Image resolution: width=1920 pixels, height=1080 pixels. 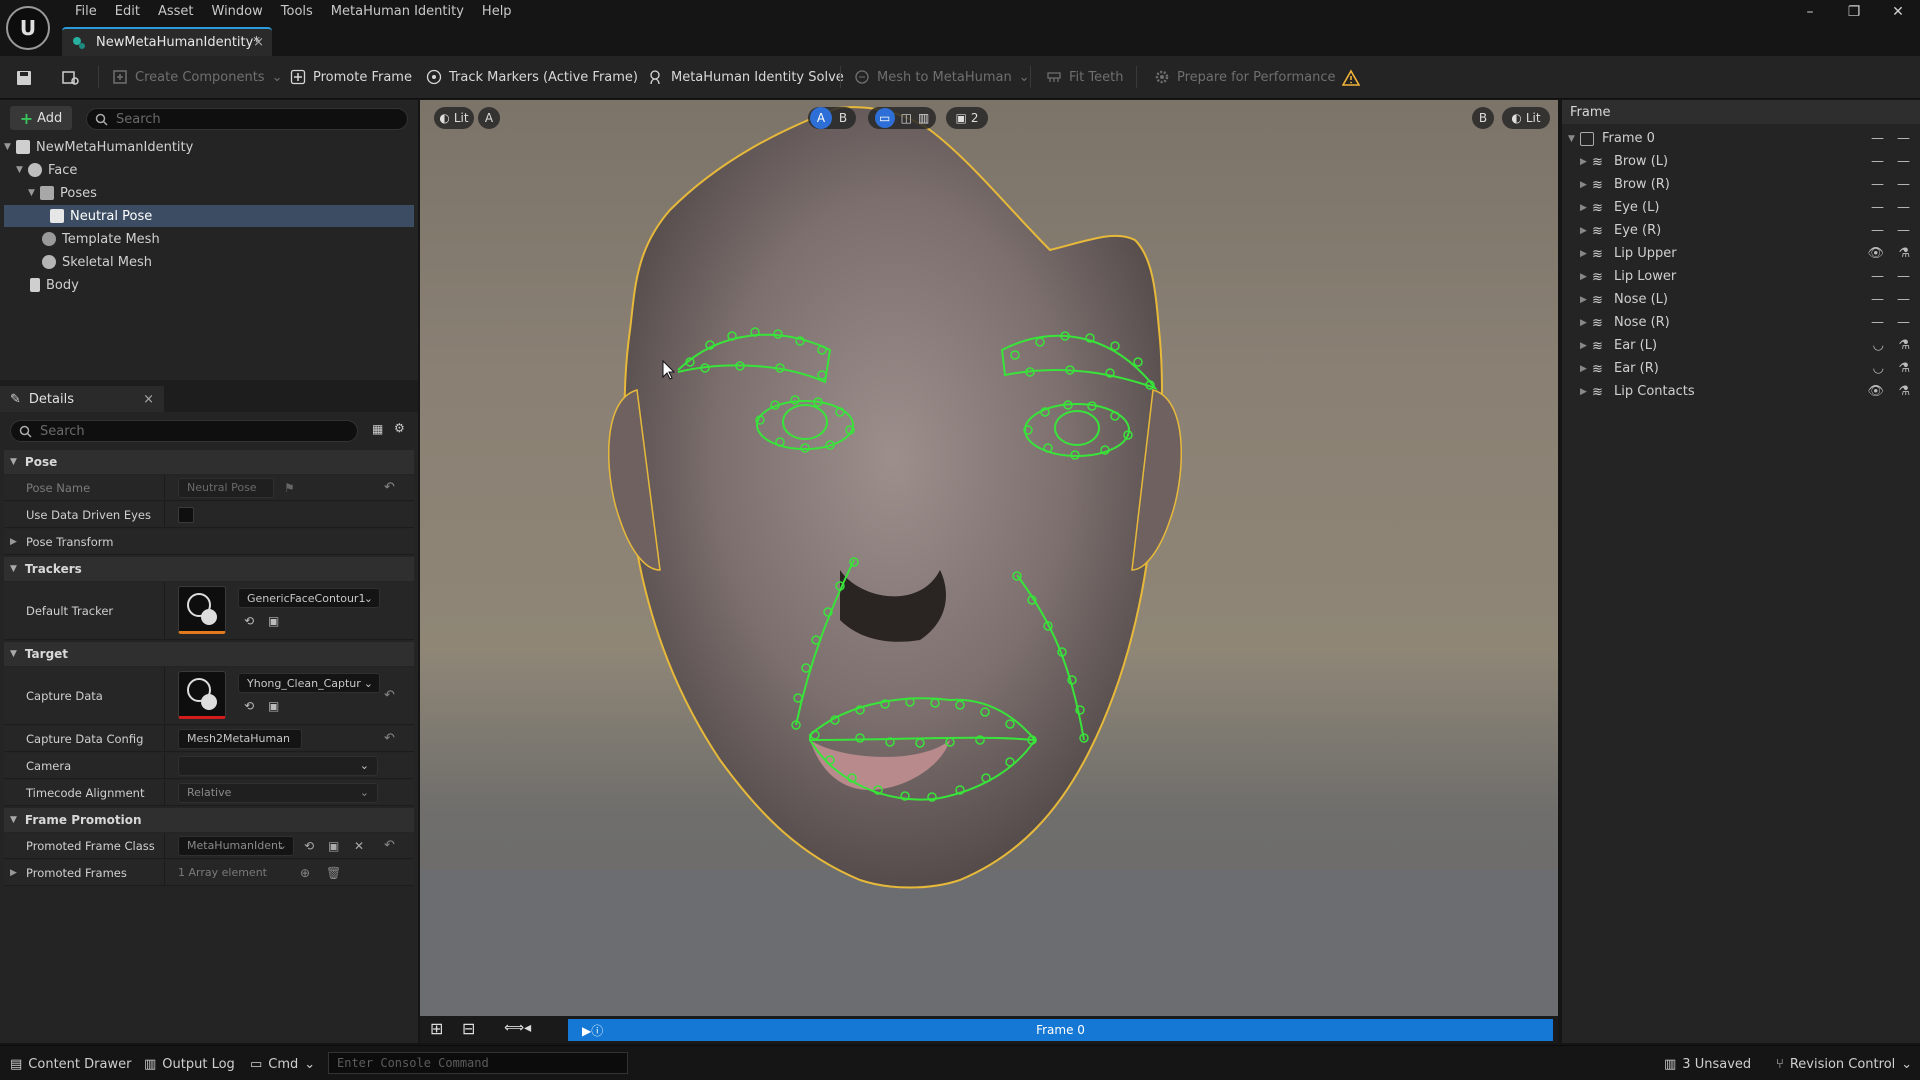 I want to click on track-markers-button: Track Markers (Active Frame), so click(x=532, y=77).